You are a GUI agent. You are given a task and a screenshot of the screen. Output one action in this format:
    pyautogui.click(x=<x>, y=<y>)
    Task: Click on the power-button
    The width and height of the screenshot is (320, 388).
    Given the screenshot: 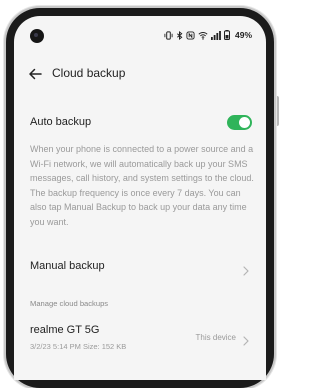 What is the action you would take?
    pyautogui.click(x=277, y=111)
    